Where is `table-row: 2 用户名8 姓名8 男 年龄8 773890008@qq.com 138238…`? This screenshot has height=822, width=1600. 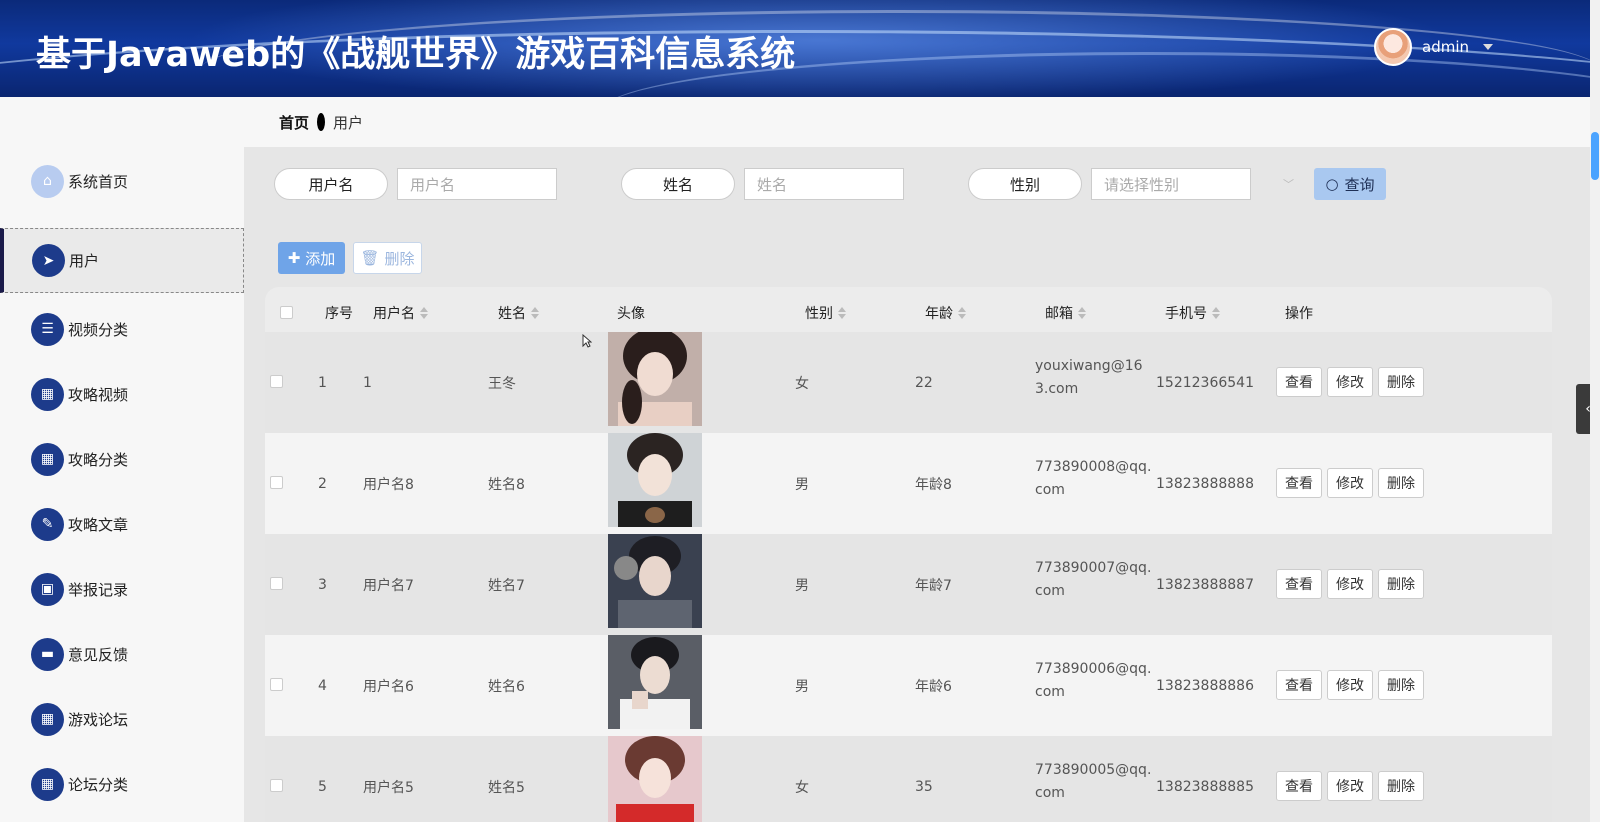 table-row: 2 用户名8 姓名8 男 年龄8 773890008@qq.com 138238… is located at coordinates (908, 483).